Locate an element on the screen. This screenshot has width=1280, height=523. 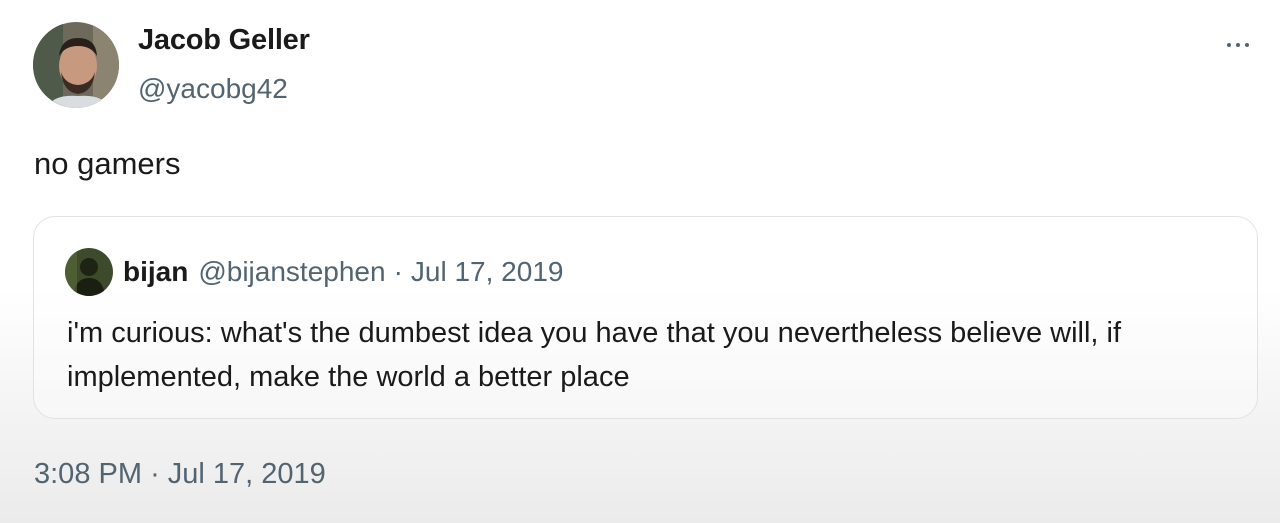
quoted-tweet-date: Jul 17, 2019 is located at coordinates (487, 271).